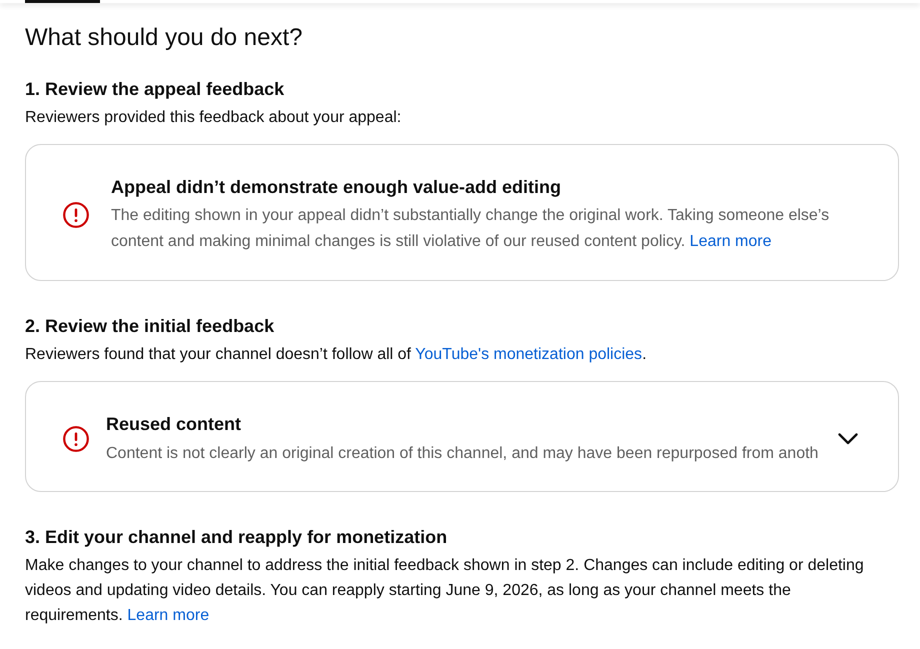 This screenshot has width=920, height=649. What do you see at coordinates (236, 537) in the screenshot?
I see `step-heading: 3. Edit your channel and reapply for monetization` at bounding box center [236, 537].